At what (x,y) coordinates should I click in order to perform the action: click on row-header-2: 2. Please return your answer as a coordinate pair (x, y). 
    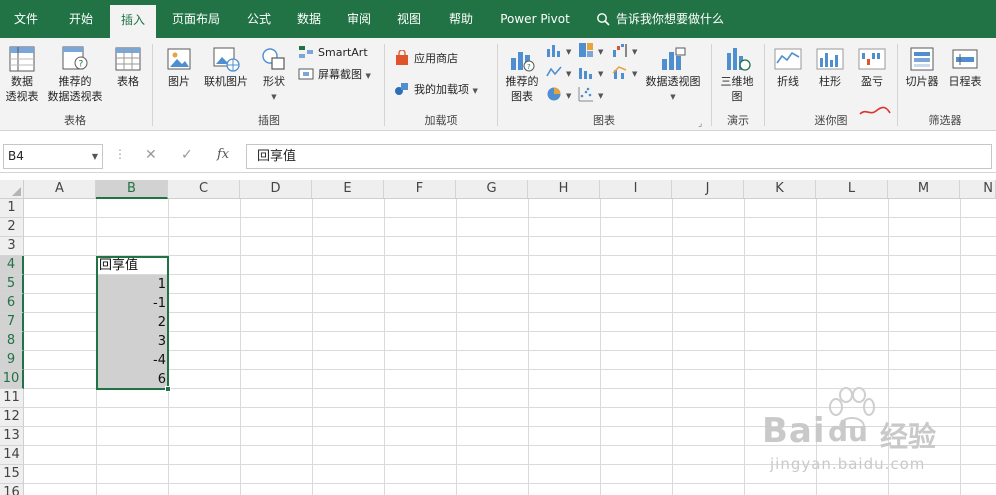
    Looking at the image, I should click on (12, 227).